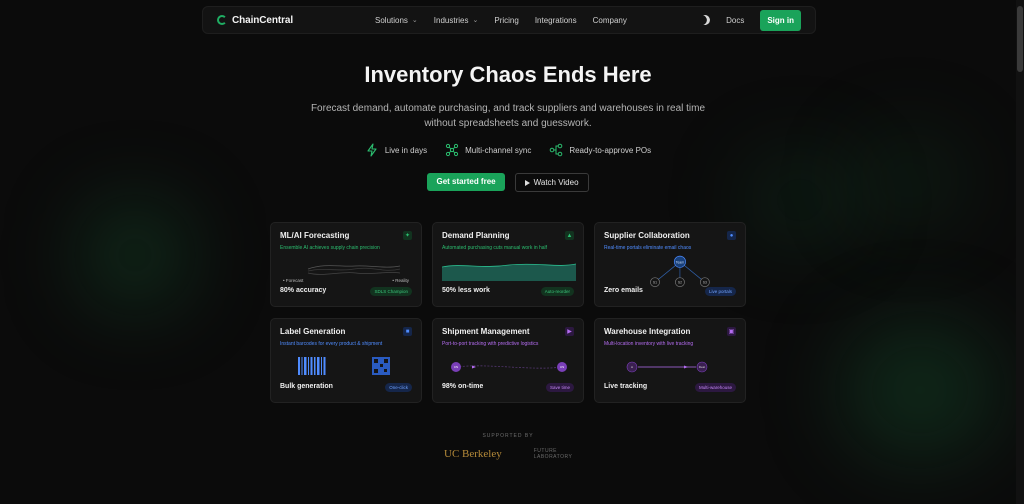  What do you see at coordinates (731, 235) in the screenshot?
I see `users-icon: ●` at bounding box center [731, 235].